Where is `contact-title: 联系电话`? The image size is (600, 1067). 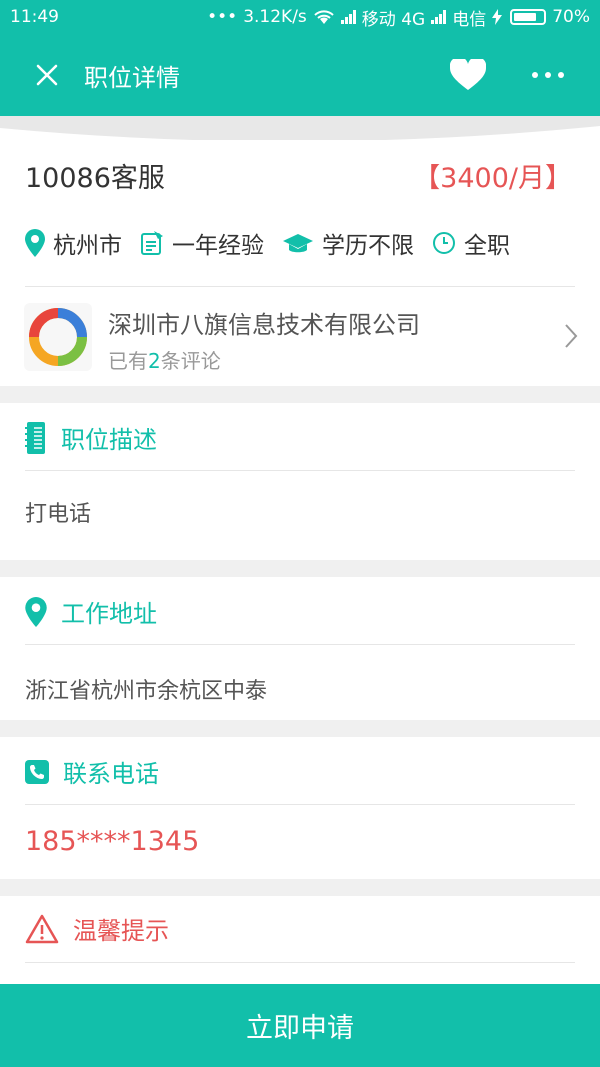 contact-title: 联系电话 is located at coordinates (111, 774).